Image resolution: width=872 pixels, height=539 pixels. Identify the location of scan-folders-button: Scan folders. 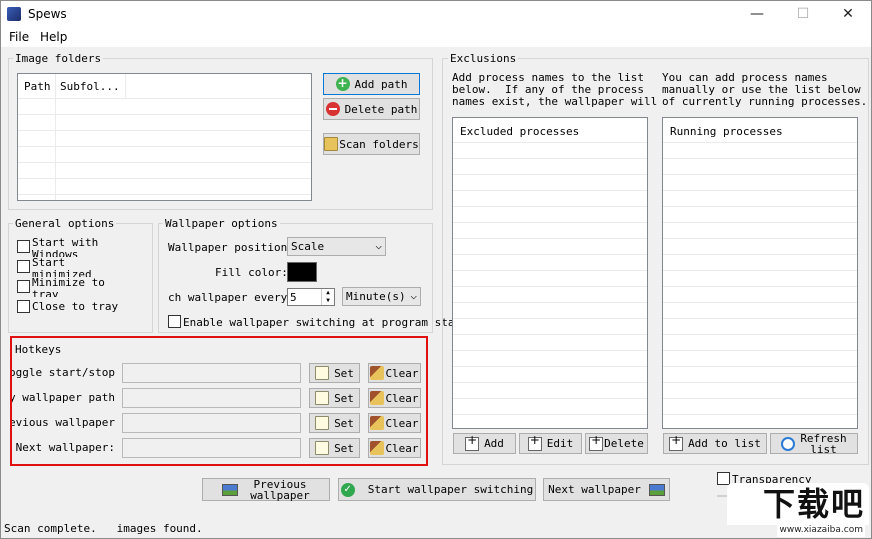
(371, 144).